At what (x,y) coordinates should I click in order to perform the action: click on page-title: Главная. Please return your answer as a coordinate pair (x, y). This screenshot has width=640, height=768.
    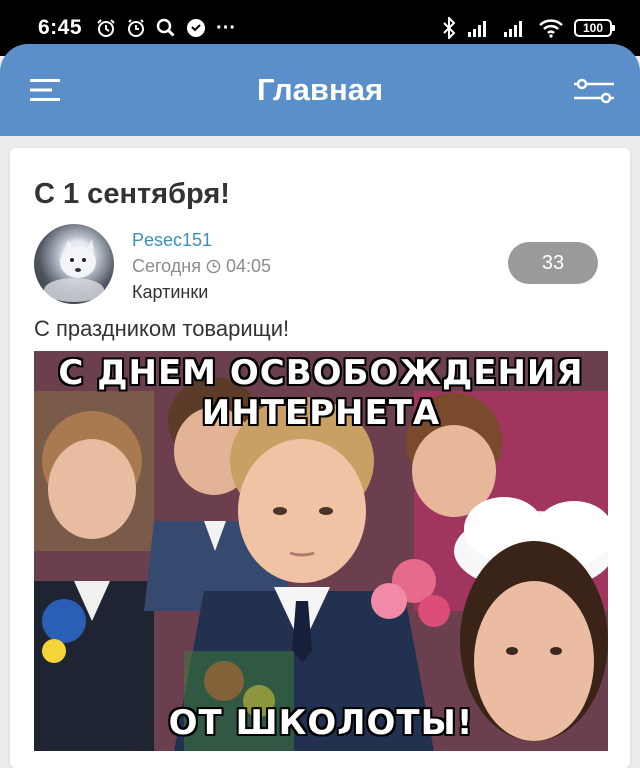
    Looking at the image, I should click on (320, 89).